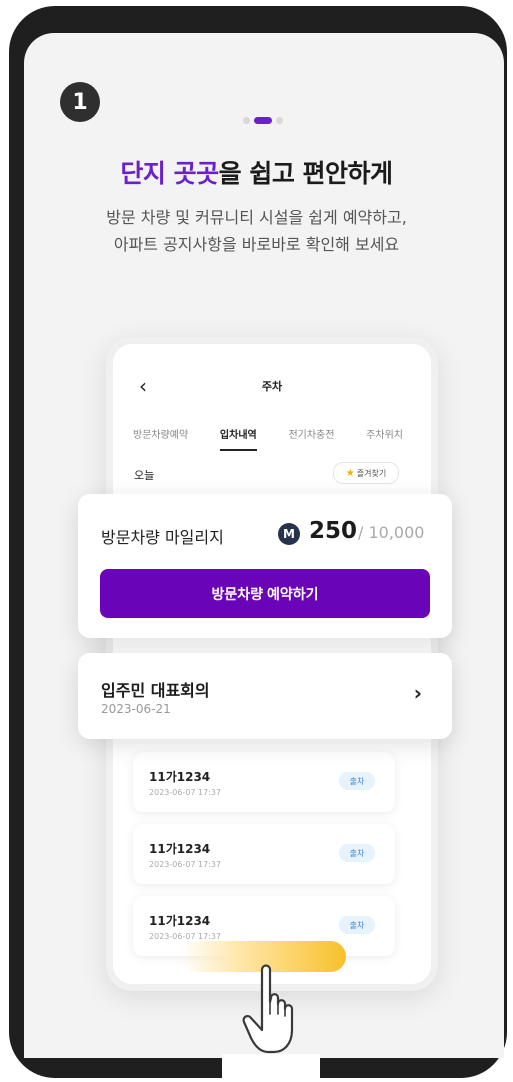 This screenshot has width=513, height=1082. I want to click on subtext-line-2: 아파트 공지사항을 바로바로 확인해 보세요, so click(256, 244).